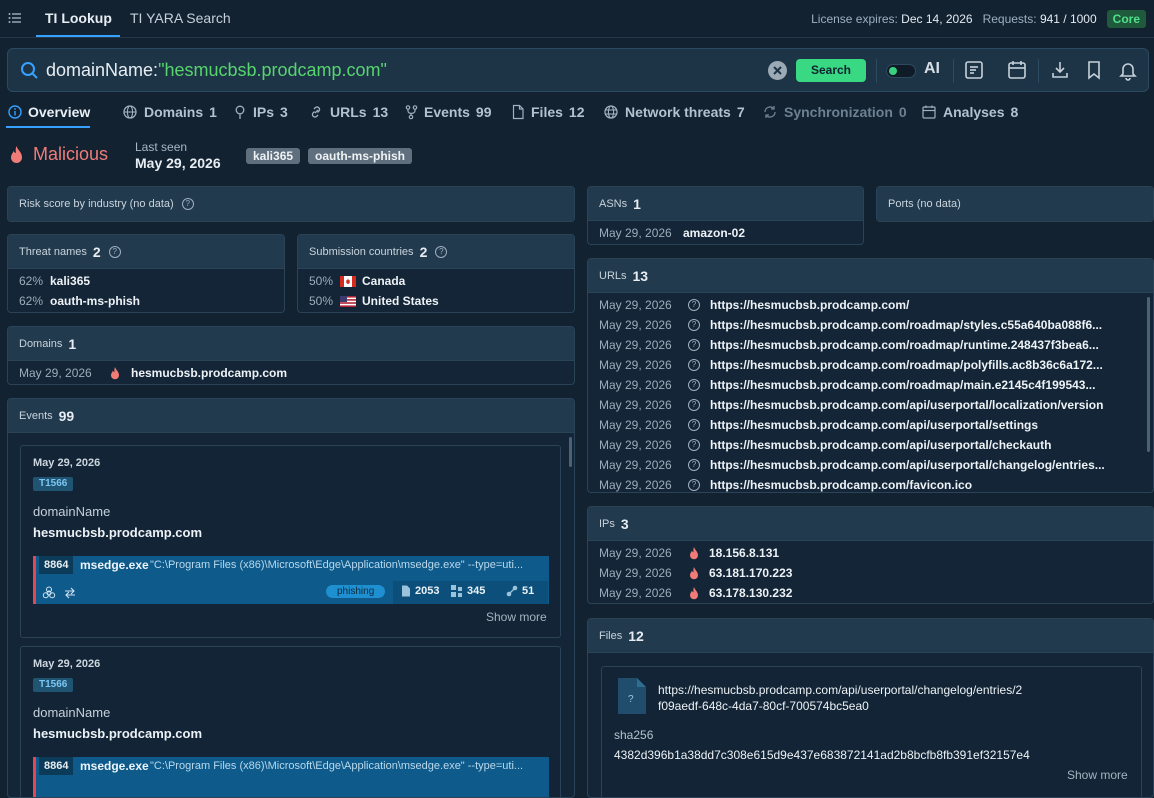 The height and width of the screenshot is (798, 1154). Describe the element at coordinates (1128, 70) in the screenshot. I see `bell-icon` at that location.